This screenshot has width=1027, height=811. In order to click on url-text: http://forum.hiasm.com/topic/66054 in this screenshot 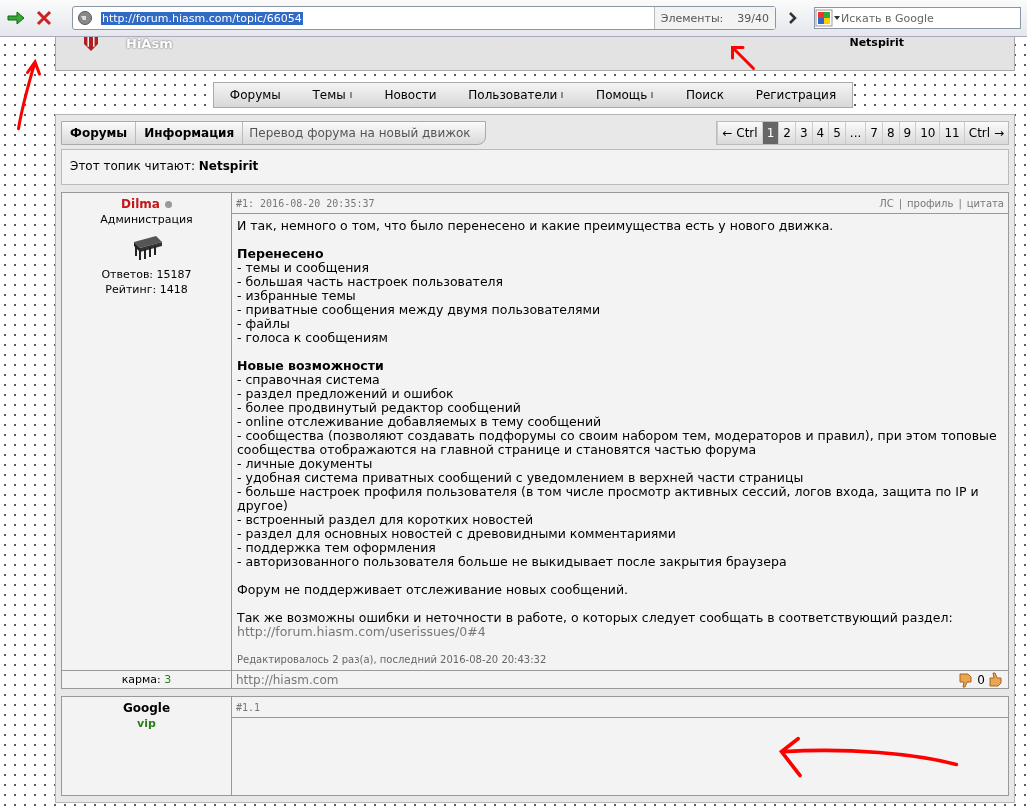, I will do `click(202, 18)`.